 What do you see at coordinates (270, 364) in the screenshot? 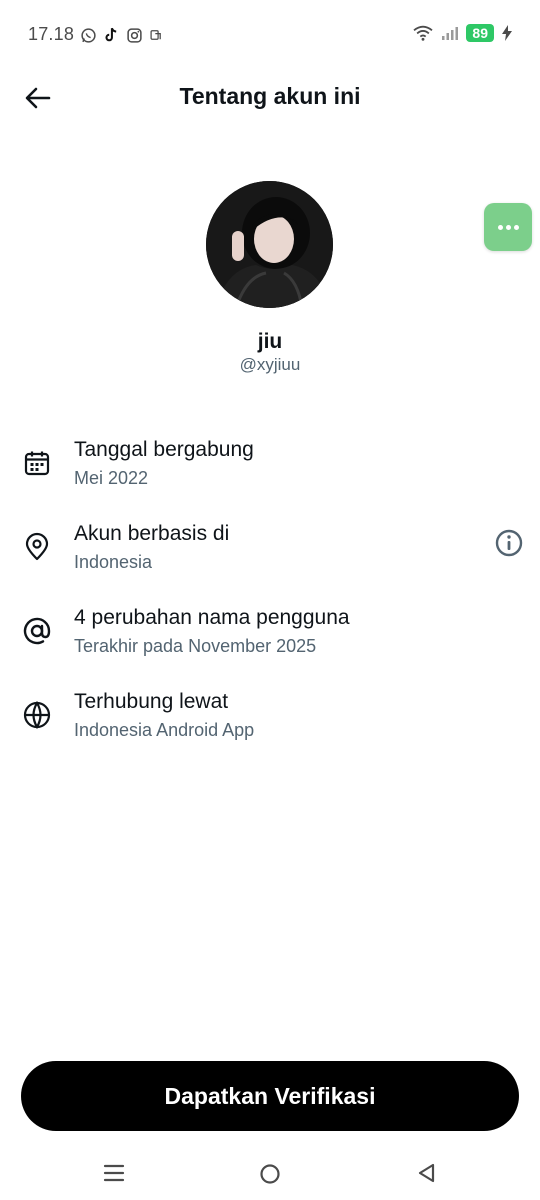
I see `username-handle: @xyjiuu` at bounding box center [270, 364].